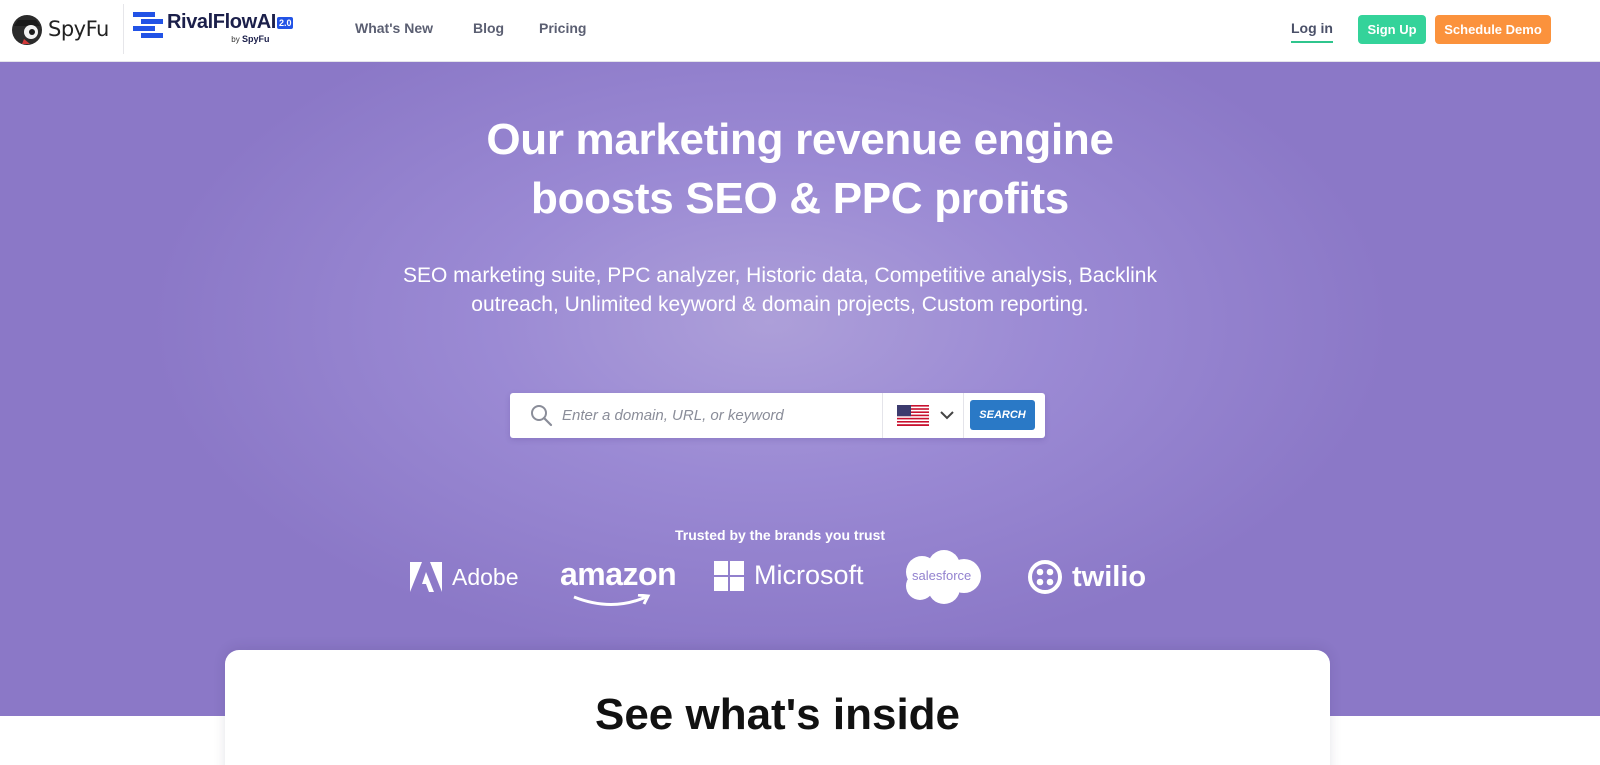 The width and height of the screenshot is (1600, 765). Describe the element at coordinates (123, 29) in the screenshot. I see `nav-divider` at that location.